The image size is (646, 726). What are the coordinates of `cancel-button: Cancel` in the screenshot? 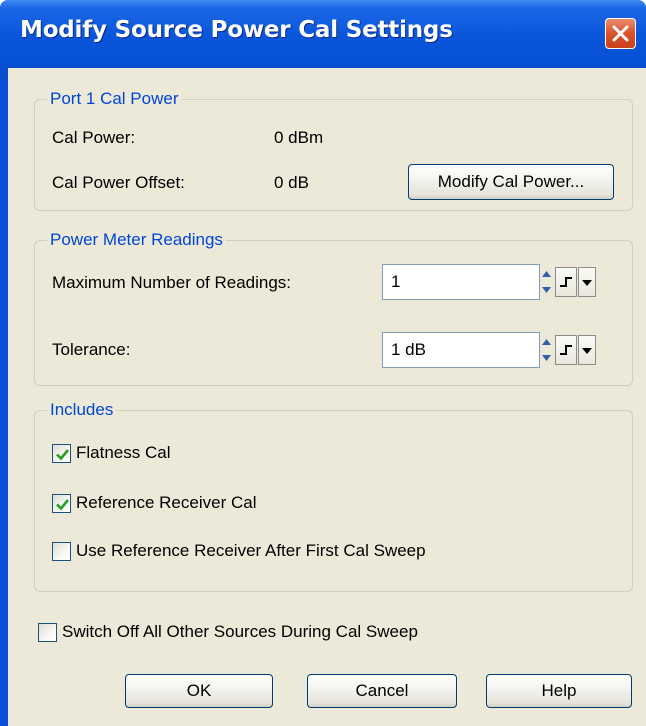 It's located at (382, 691).